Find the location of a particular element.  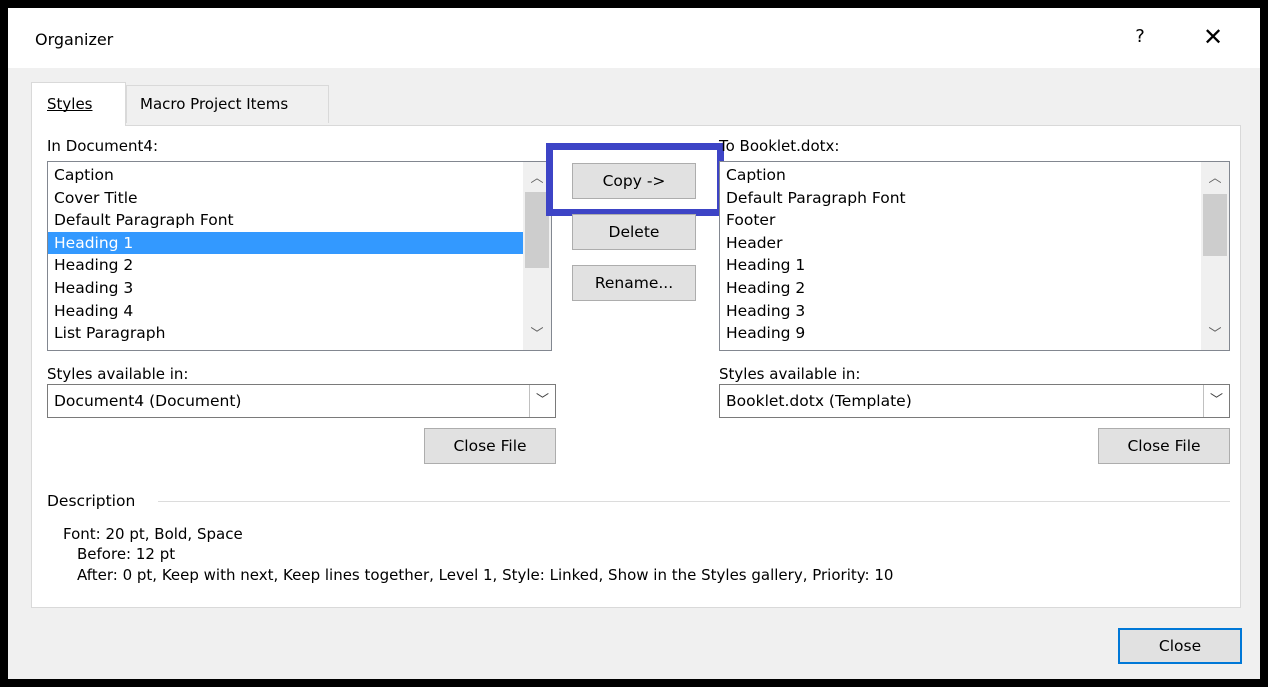

help-button: ? is located at coordinates (1140, 37).